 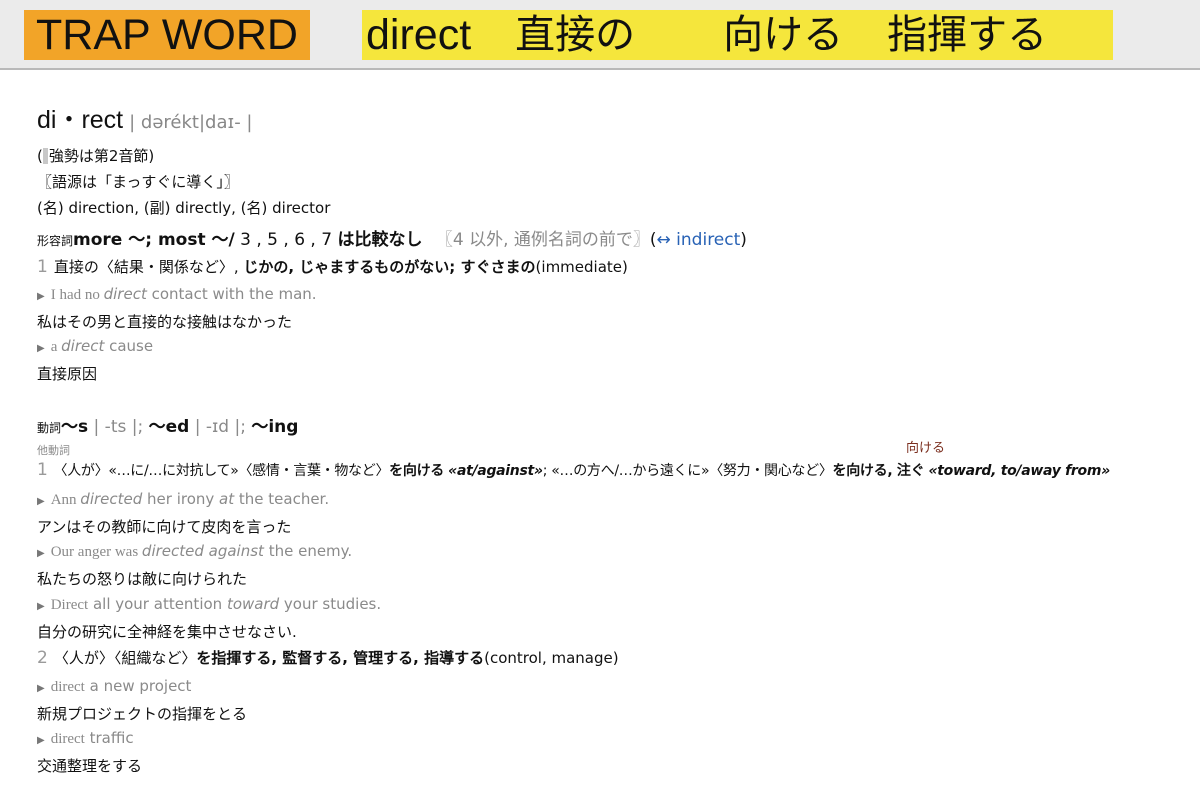 What do you see at coordinates (389, 267) in the screenshot?
I see `adj-sense-1-bold: じかの, じゃまするものがない; すぐさまの` at bounding box center [389, 267].